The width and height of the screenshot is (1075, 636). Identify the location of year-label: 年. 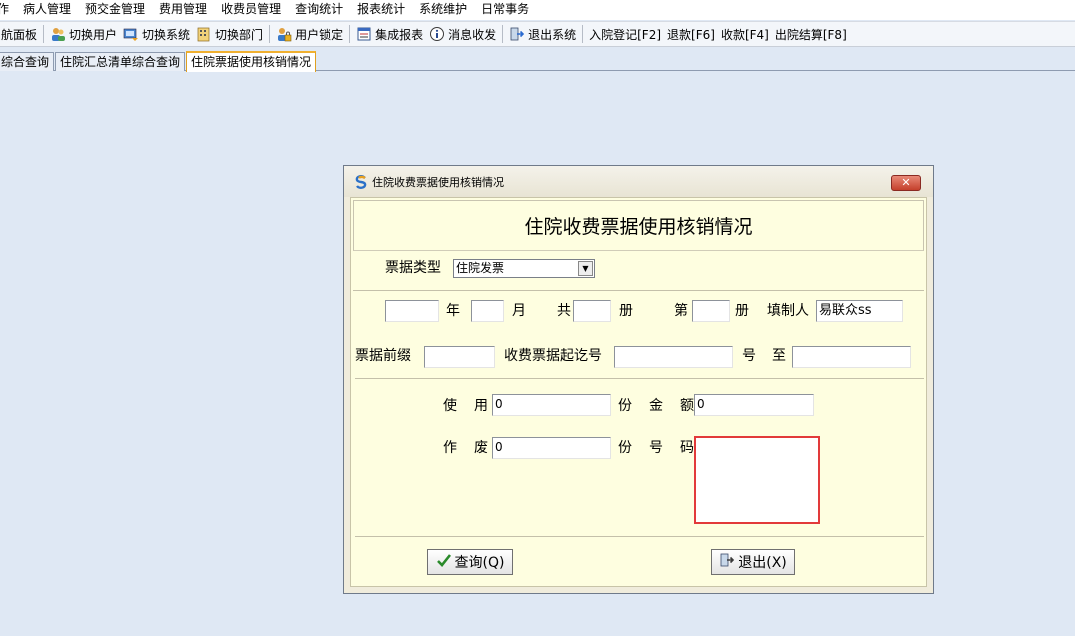
(453, 311).